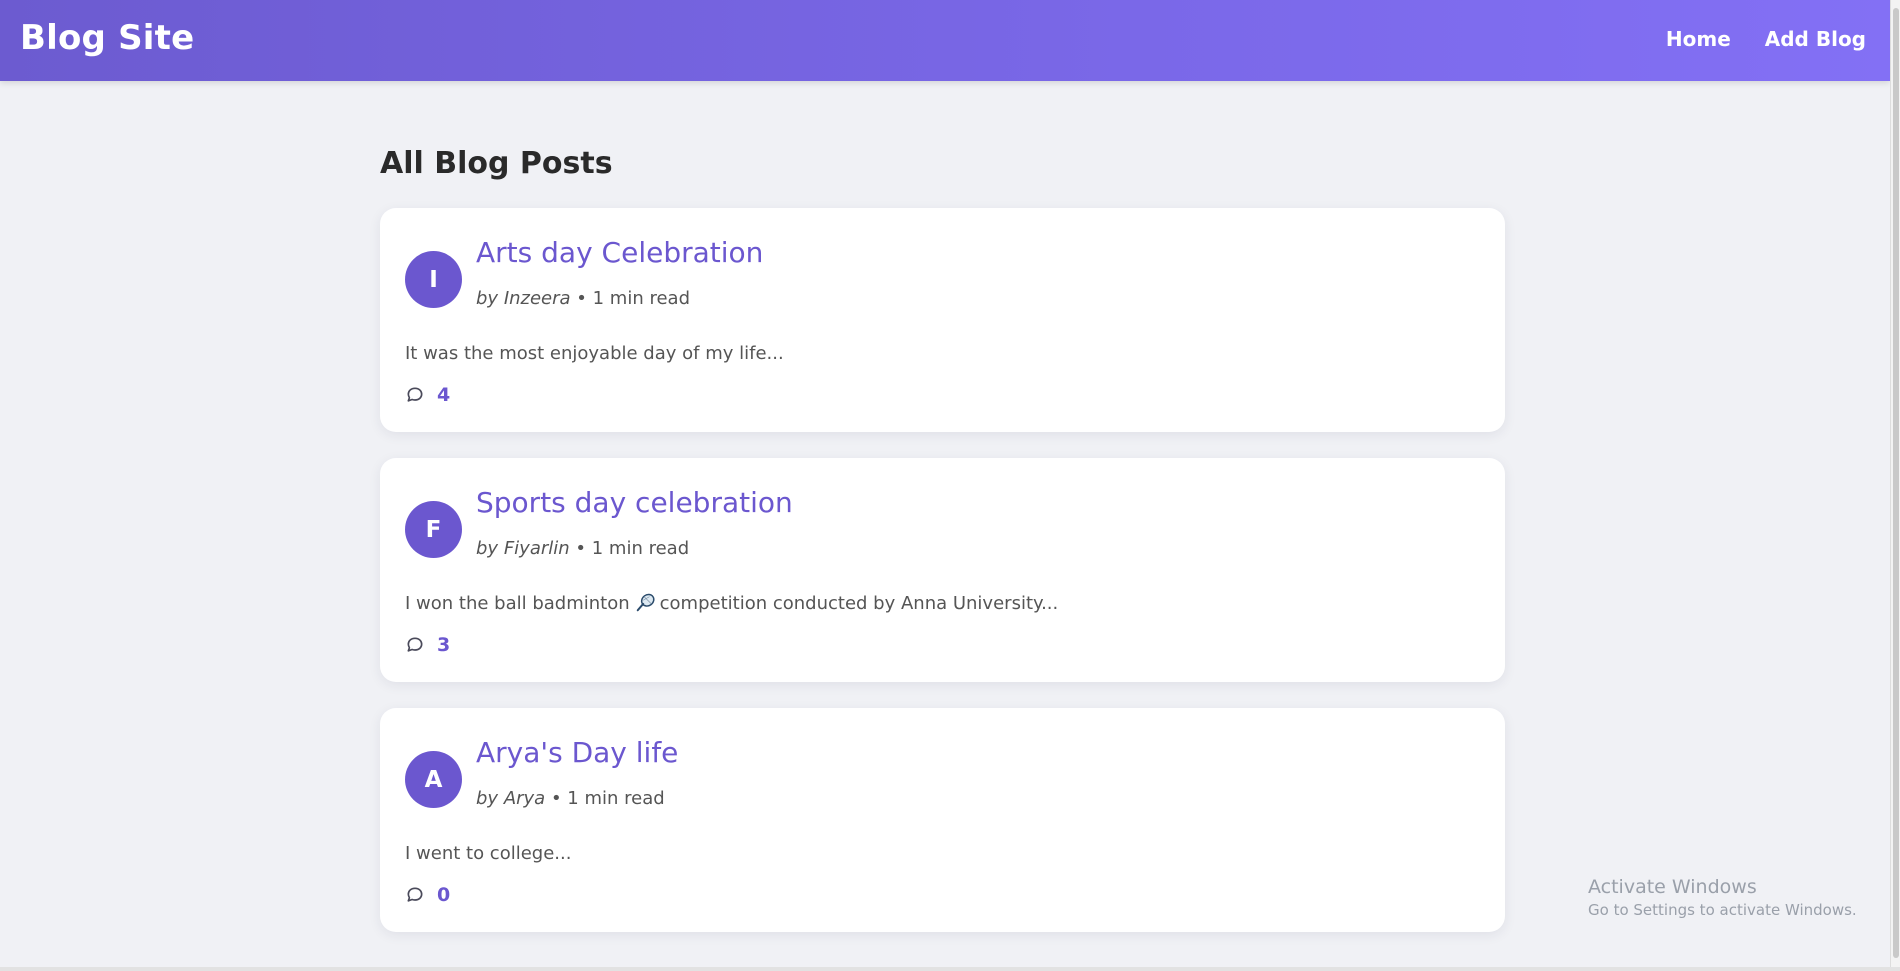  What do you see at coordinates (523, 298) in the screenshot?
I see `post-author: by Inzeera` at bounding box center [523, 298].